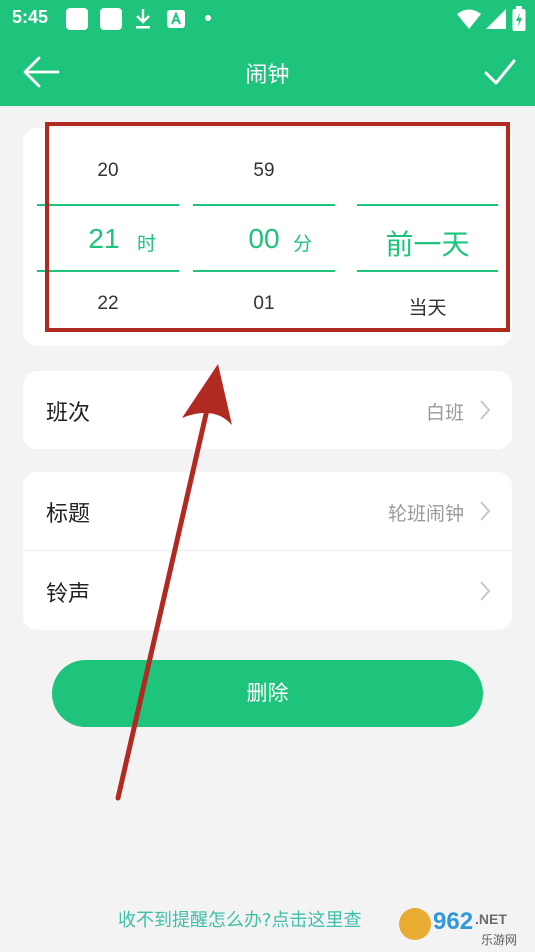 Image resolution: width=535 pixels, height=952 pixels. I want to click on shift-label: 班次, so click(68, 413).